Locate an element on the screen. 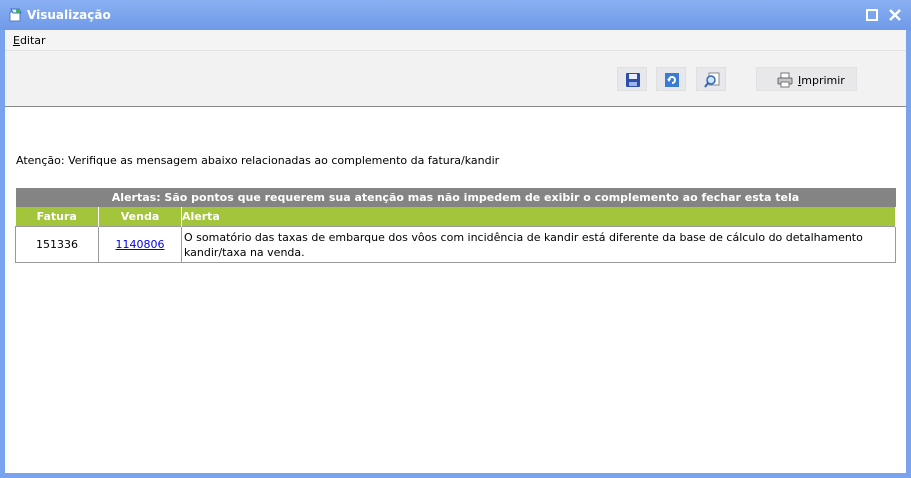 The height and width of the screenshot is (478, 911). column-header-fatura: Fatura is located at coordinates (57, 217).